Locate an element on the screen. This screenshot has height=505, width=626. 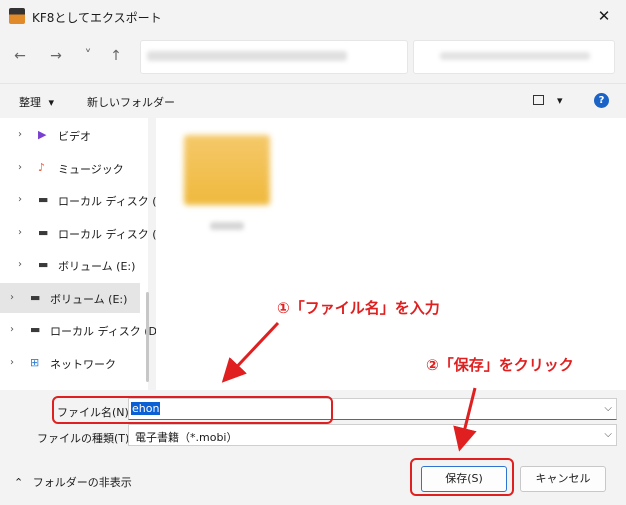
arrow-to-filename is located at coordinates (250, 352).